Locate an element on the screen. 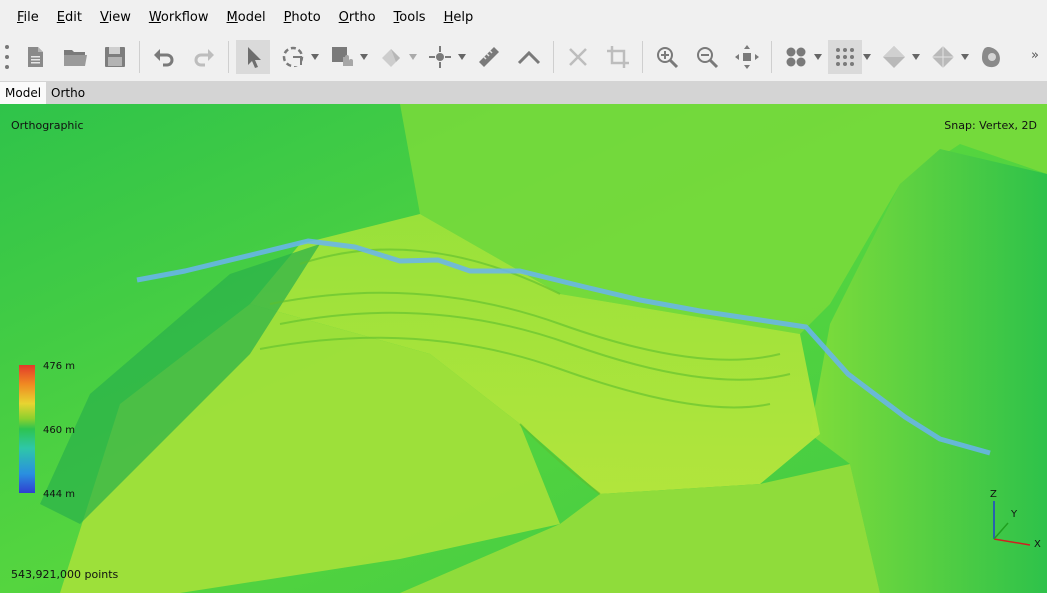 Image resolution: width=1047 pixels, height=593 pixels. shape-selection-dropdown is located at coordinates (364, 57).